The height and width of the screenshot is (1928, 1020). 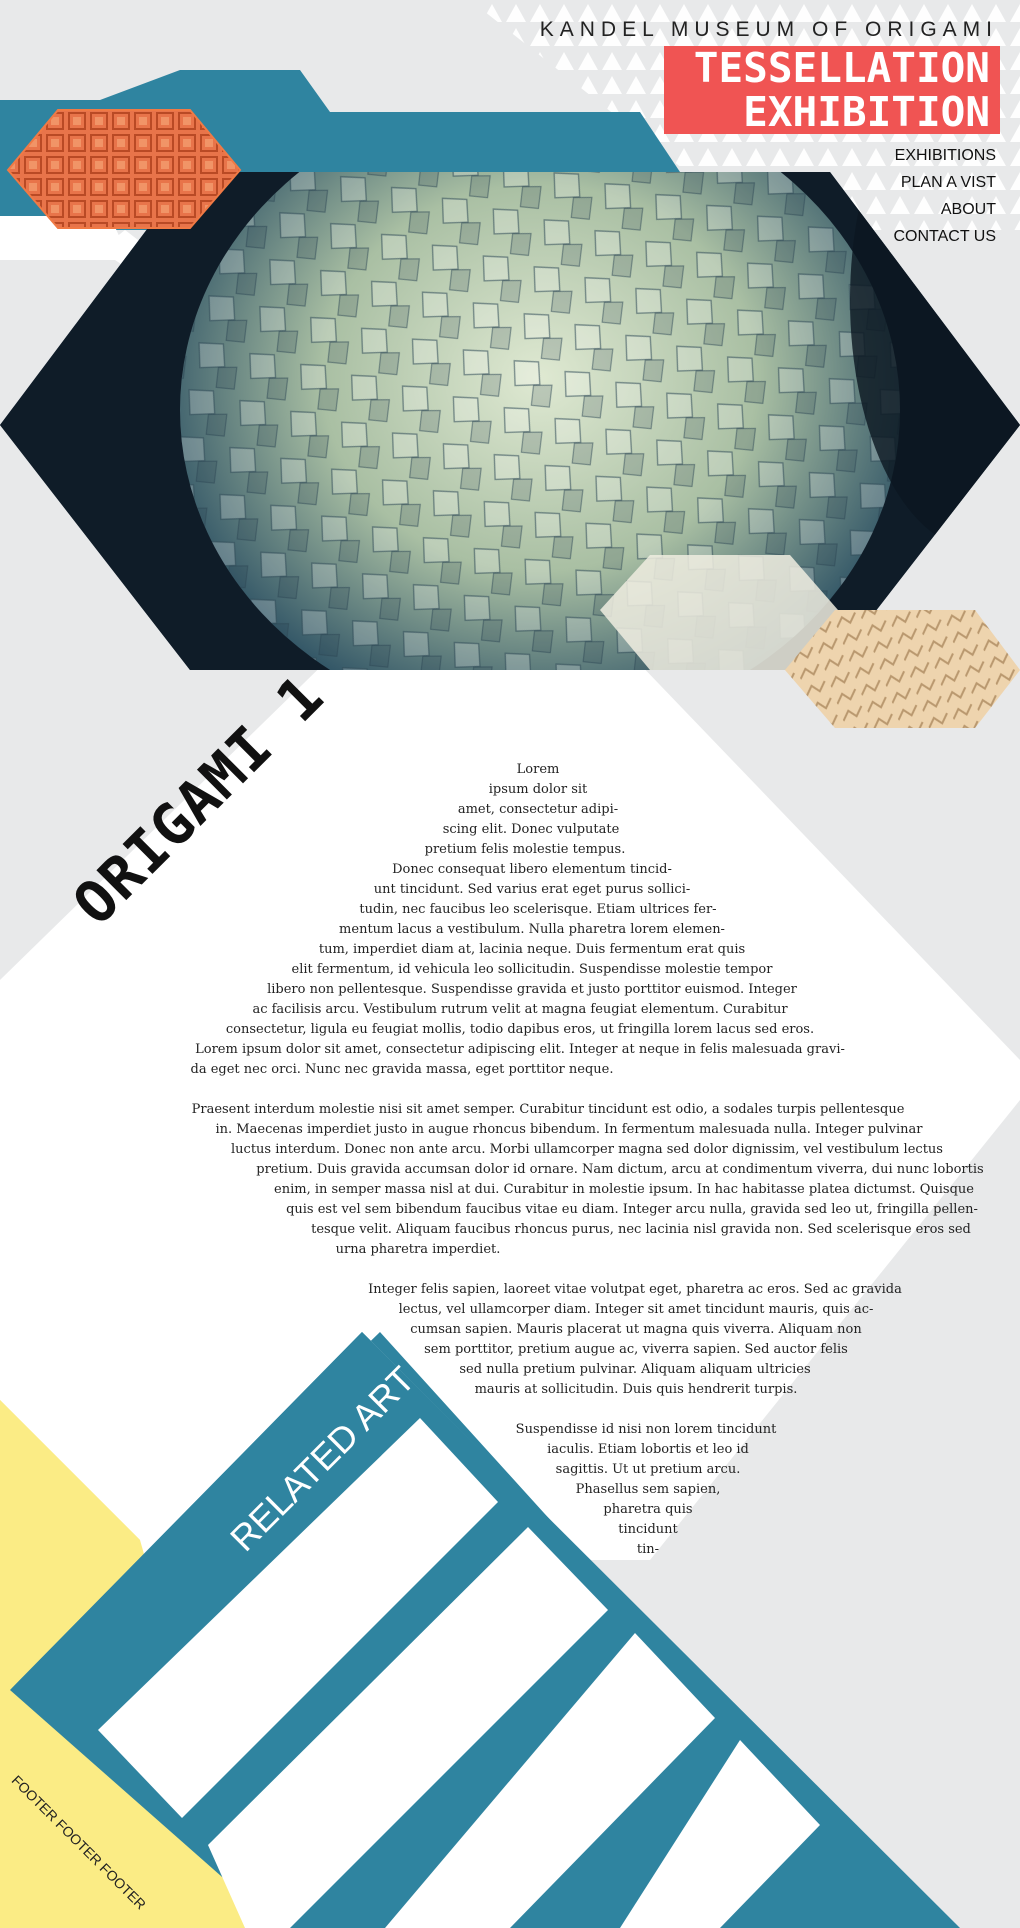 What do you see at coordinates (944, 236) in the screenshot?
I see `nav-item-contact-us: CONTACT US` at bounding box center [944, 236].